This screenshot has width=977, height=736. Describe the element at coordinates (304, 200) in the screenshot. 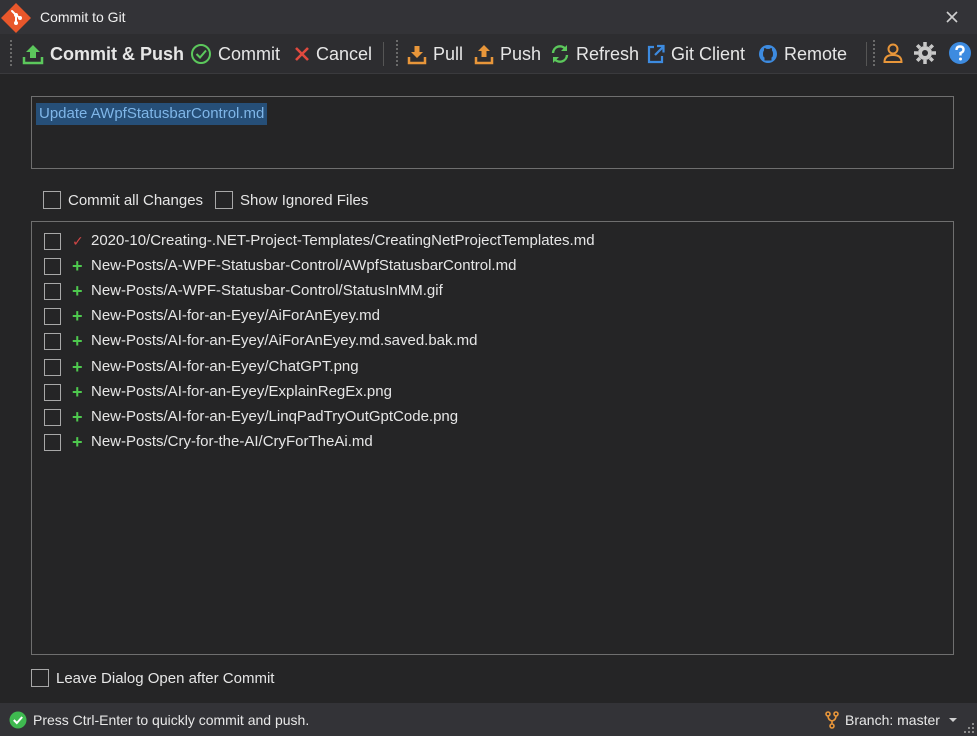

I see `show-ignored-label: Show Ignored Files` at that location.